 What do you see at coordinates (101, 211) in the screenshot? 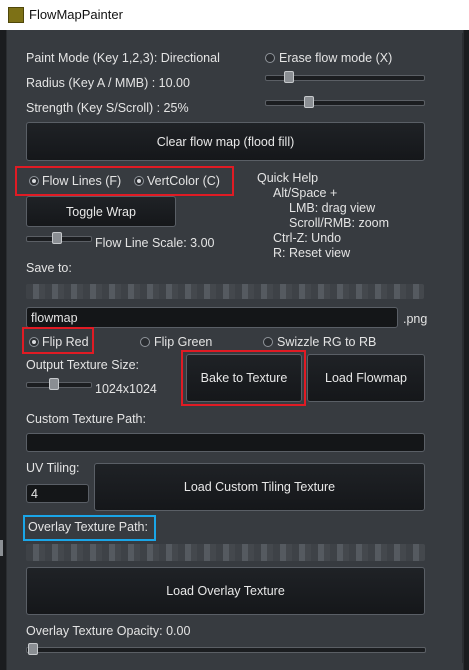
I see `toggle-wrap-button: Toggle Wrap` at bounding box center [101, 211].